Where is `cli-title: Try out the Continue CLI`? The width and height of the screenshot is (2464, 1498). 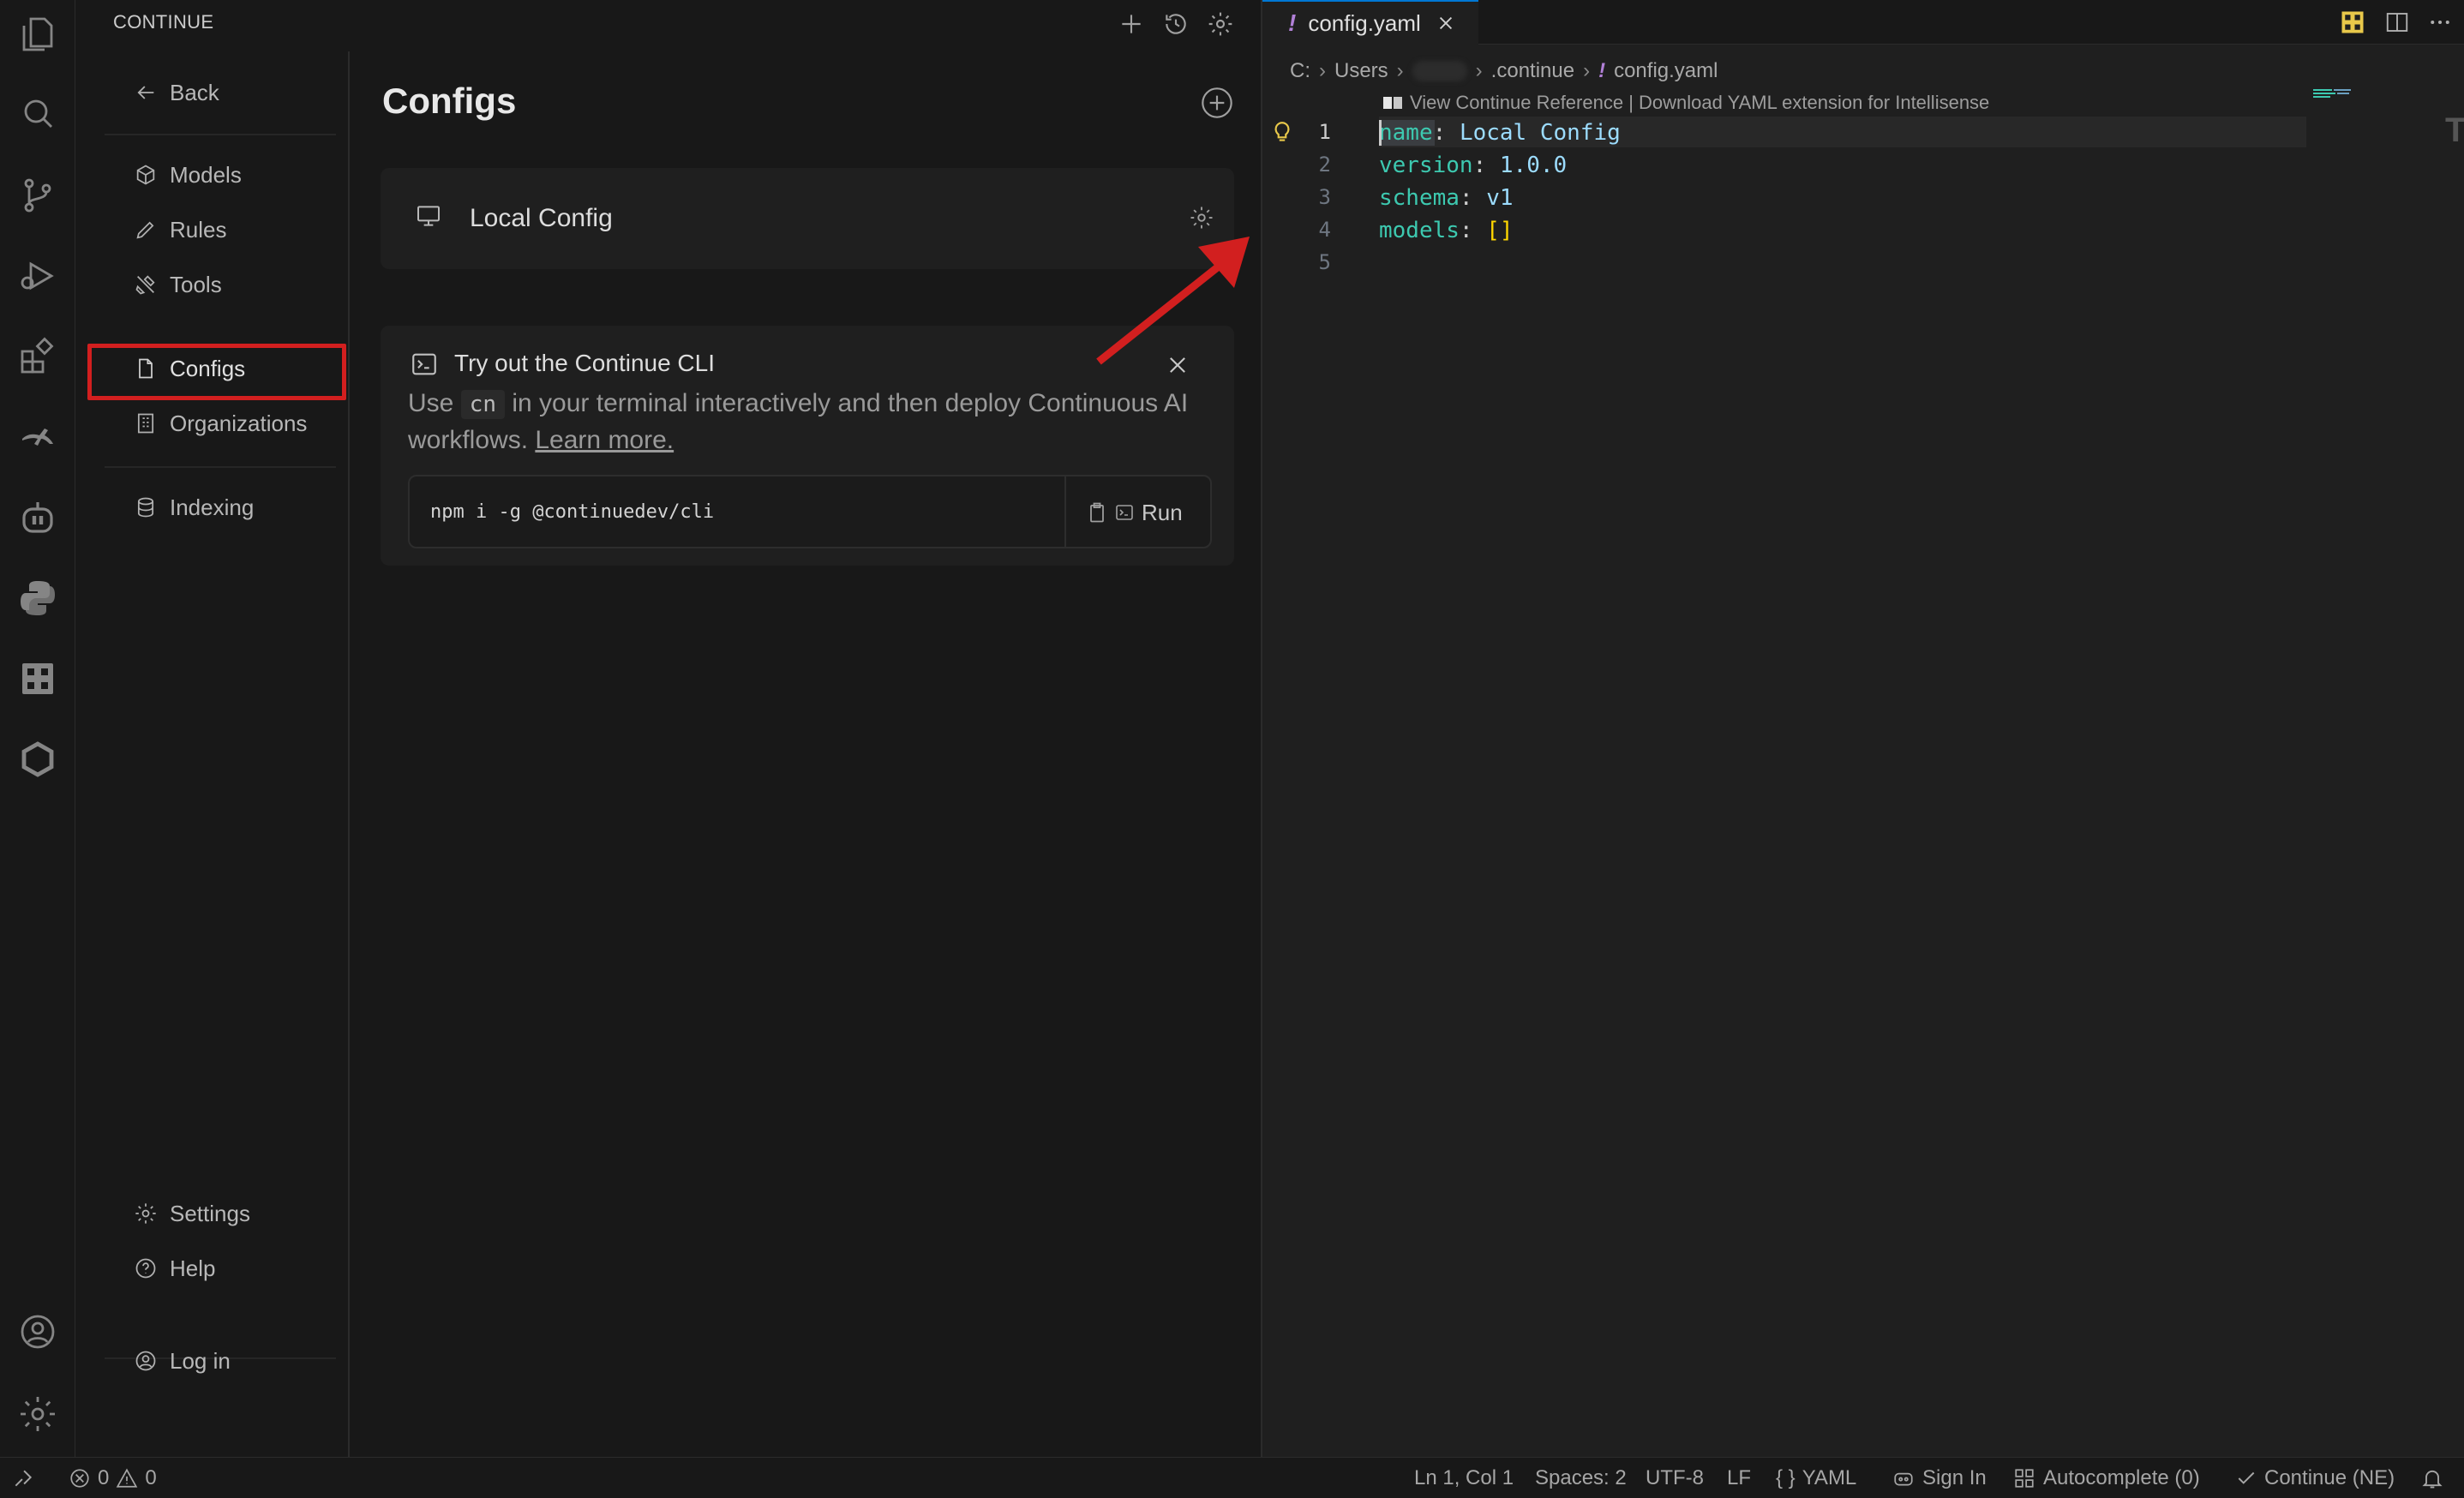 cli-title: Try out the Continue CLI is located at coordinates (585, 363).